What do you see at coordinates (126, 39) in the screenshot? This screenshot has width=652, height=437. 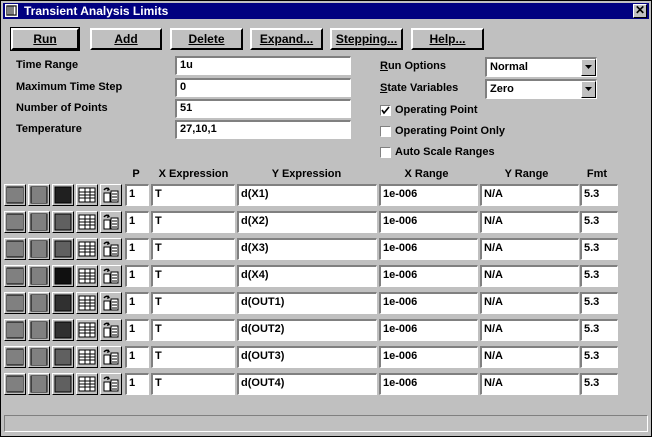 I see `add-button: Add` at bounding box center [126, 39].